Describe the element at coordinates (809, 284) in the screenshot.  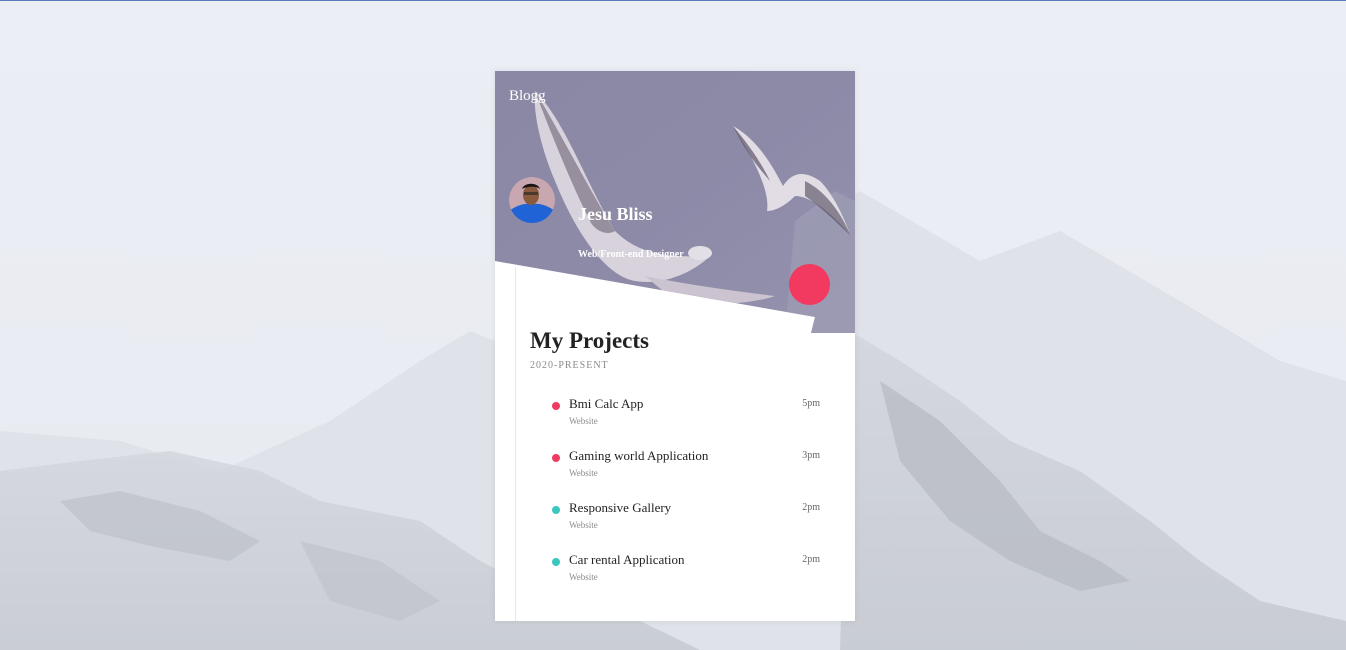
I see `floating-action-button` at that location.